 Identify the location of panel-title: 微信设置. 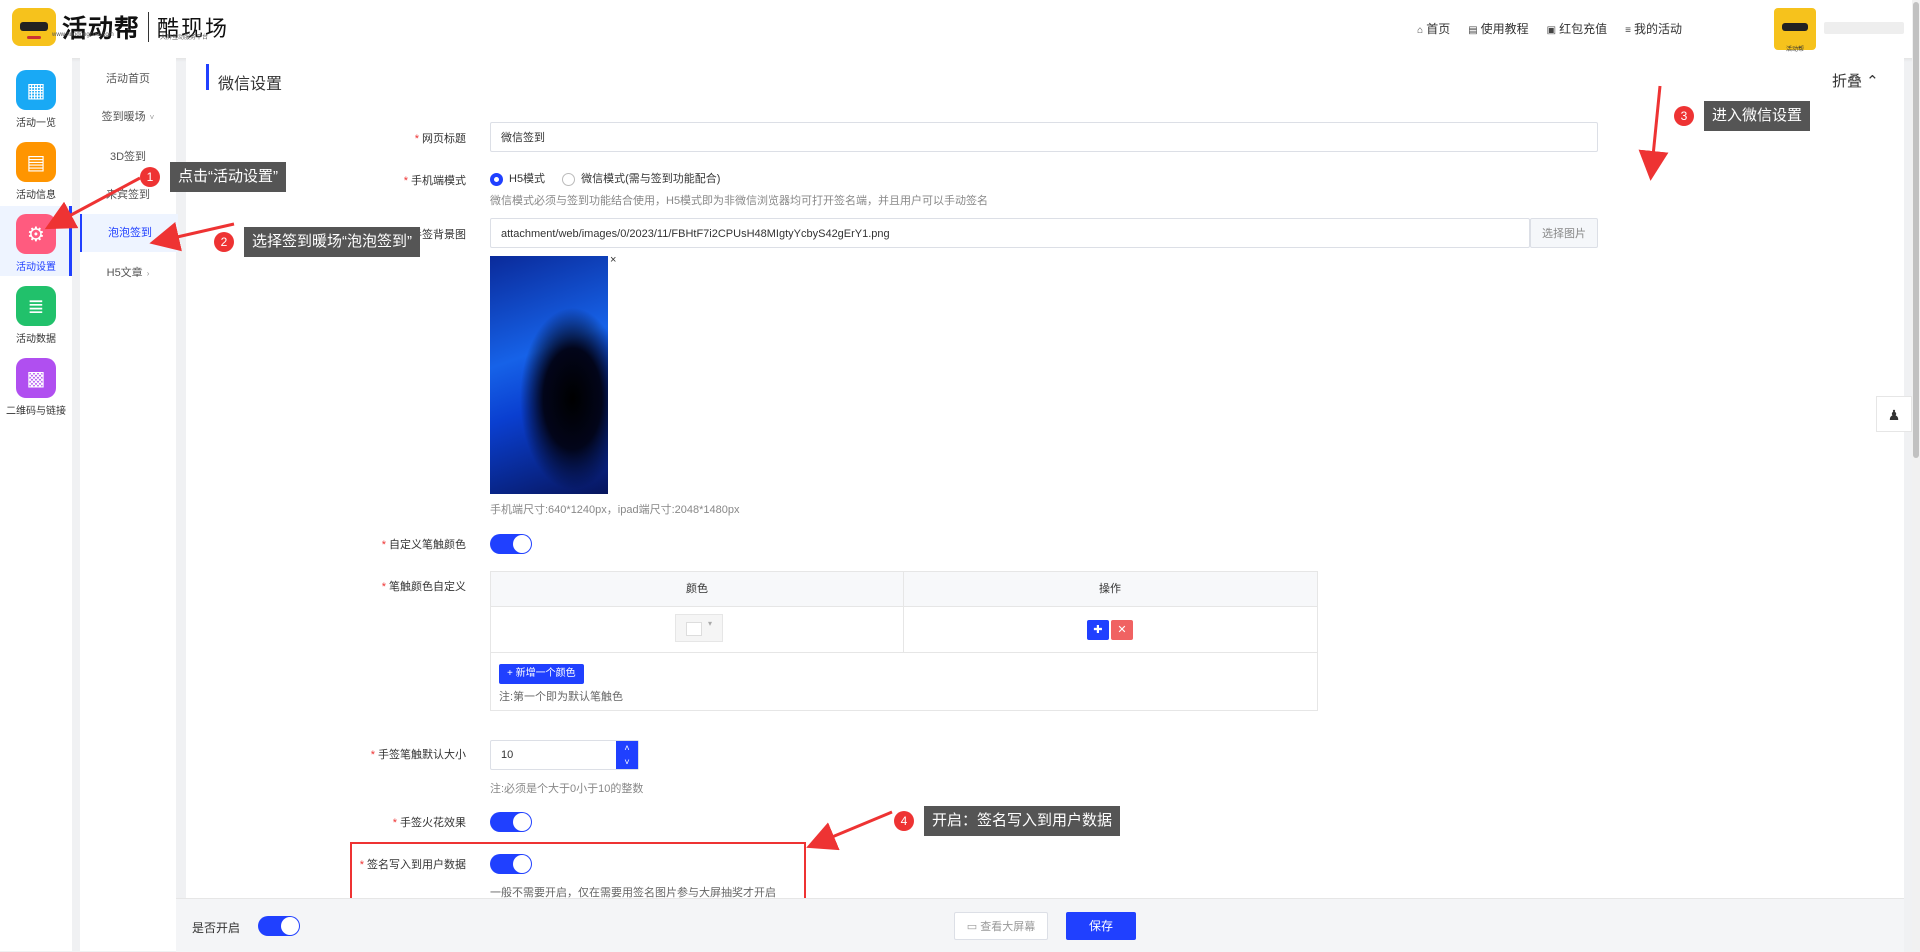
(250, 84).